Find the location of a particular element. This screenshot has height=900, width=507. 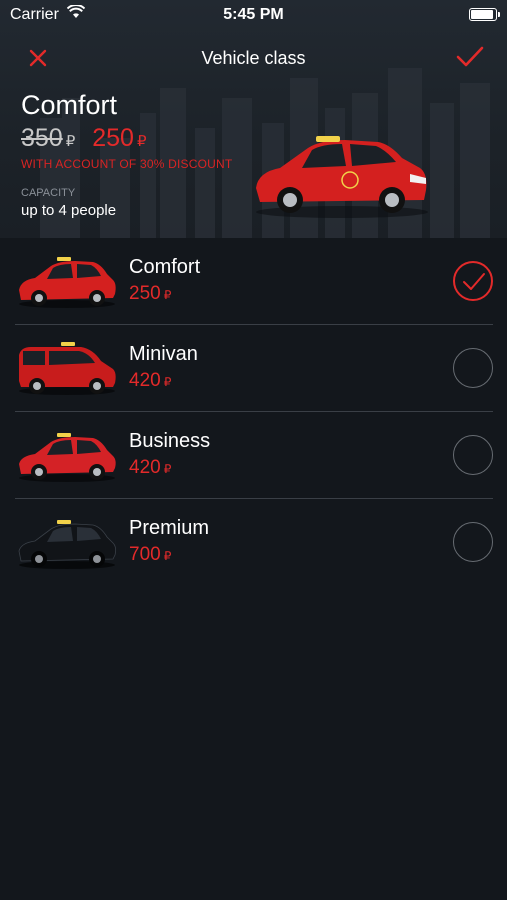

list-item-minivan: Minivan 420 ₽ is located at coordinates (254, 368).